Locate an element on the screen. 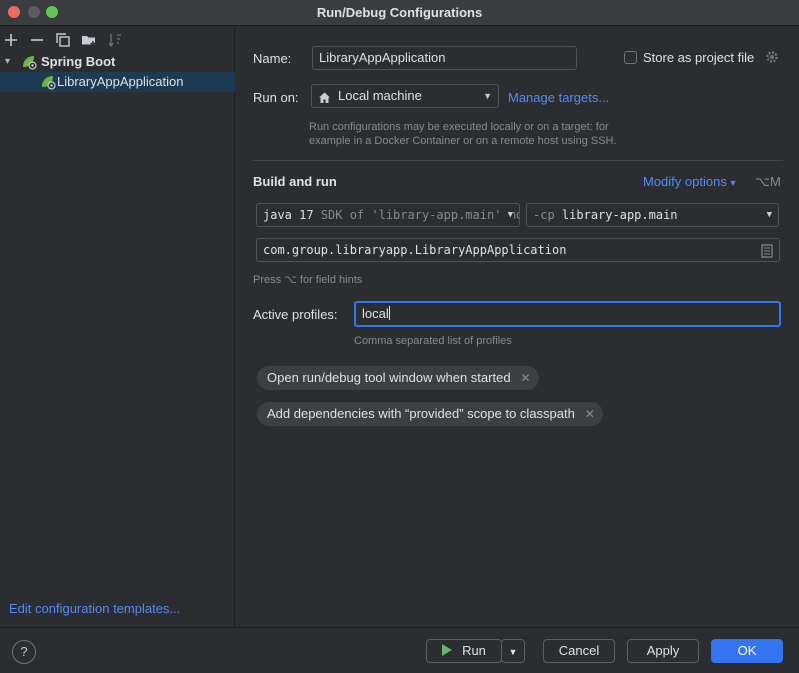 Image resolution: width=799 pixels, height=673 pixels. tree-item-label: LibraryAppApplication is located at coordinates (120, 81).